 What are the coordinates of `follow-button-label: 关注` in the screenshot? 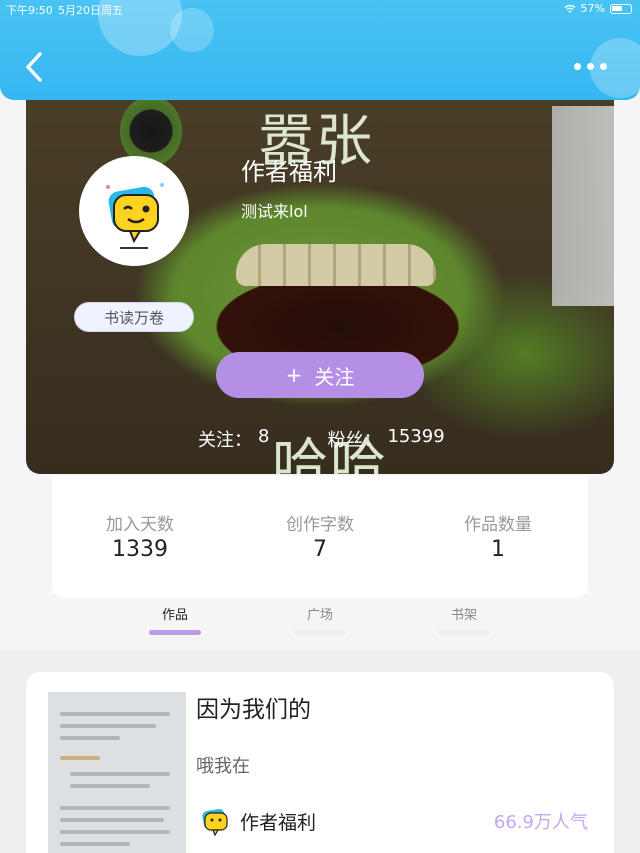 It's located at (334, 376).